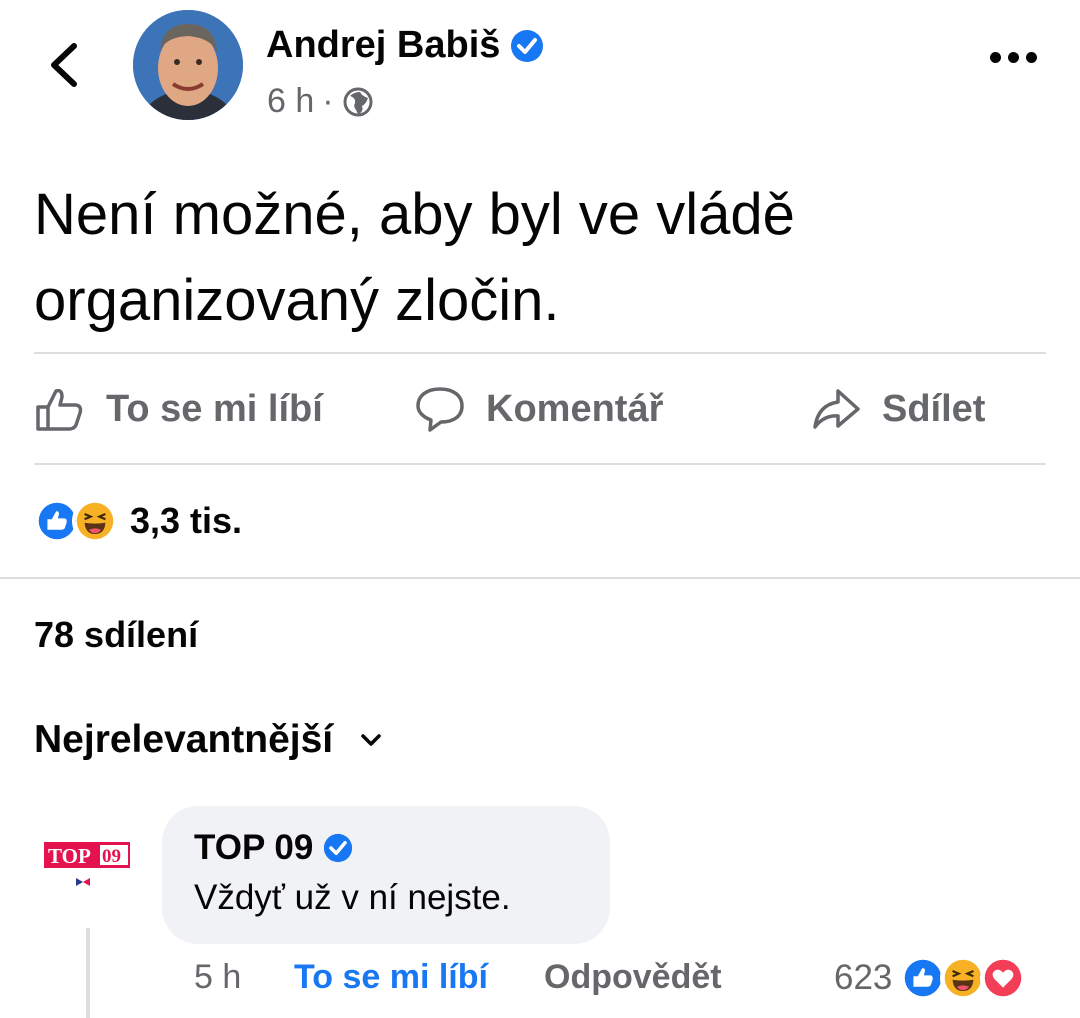 Image resolution: width=1080 pixels, height=1018 pixels. Describe the element at coordinates (863, 977) in the screenshot. I see `comment-reaction-count: 623` at that location.